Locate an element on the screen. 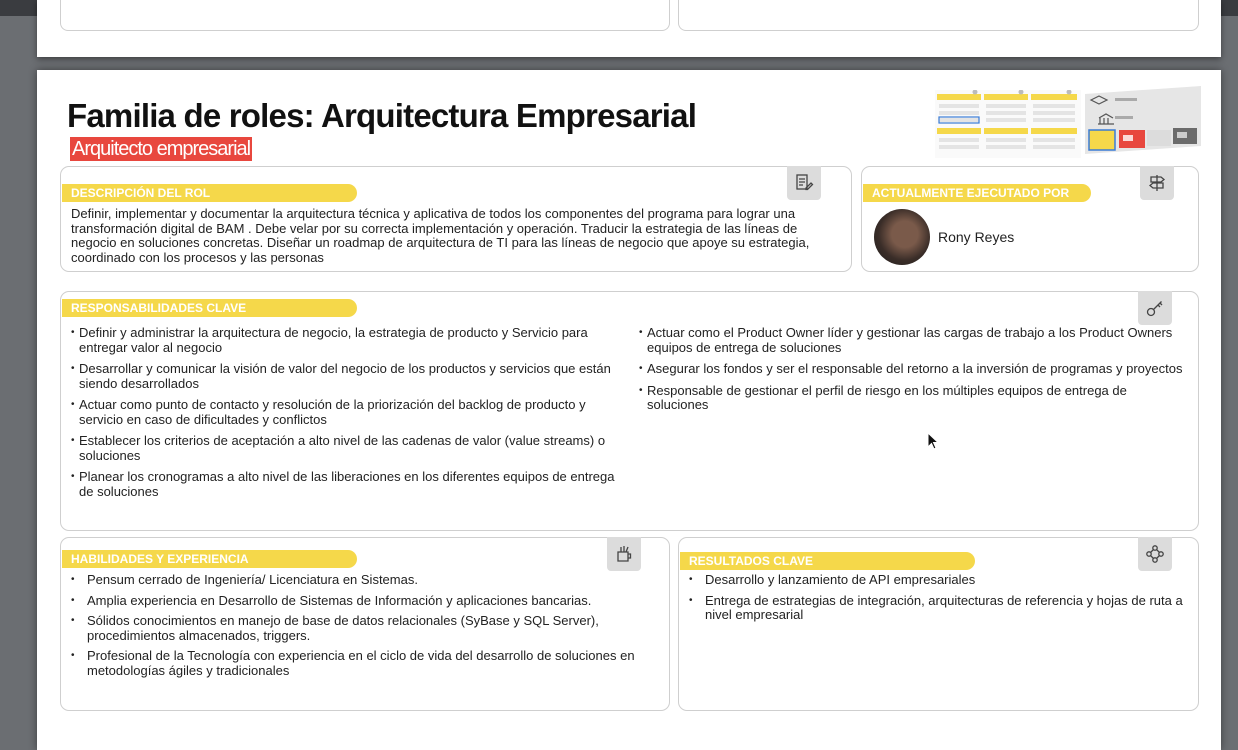  previous-slide-page is located at coordinates (629, 28).